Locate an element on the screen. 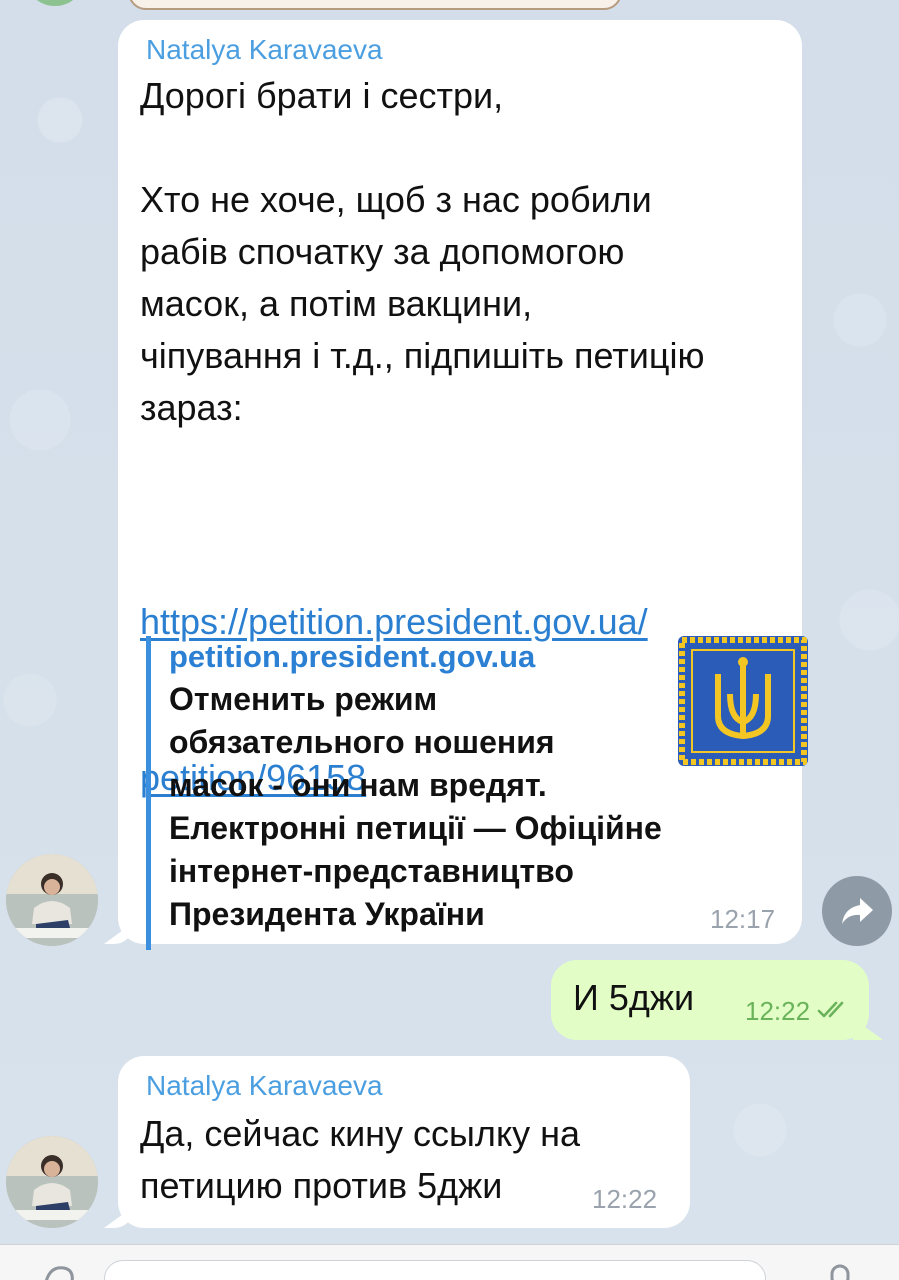  message-input is located at coordinates (435, 1270).